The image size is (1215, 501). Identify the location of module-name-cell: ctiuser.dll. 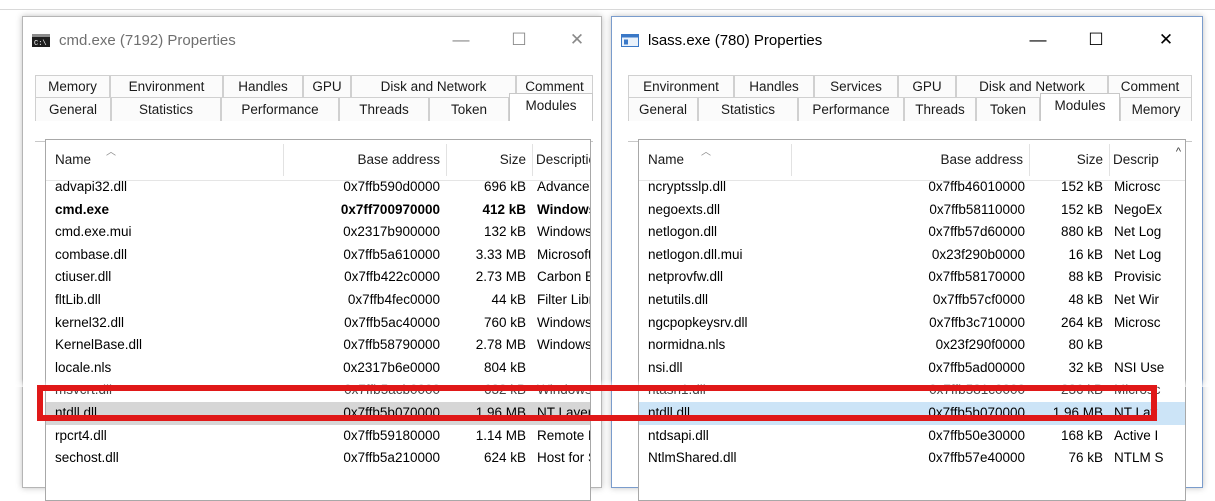
(83, 277).